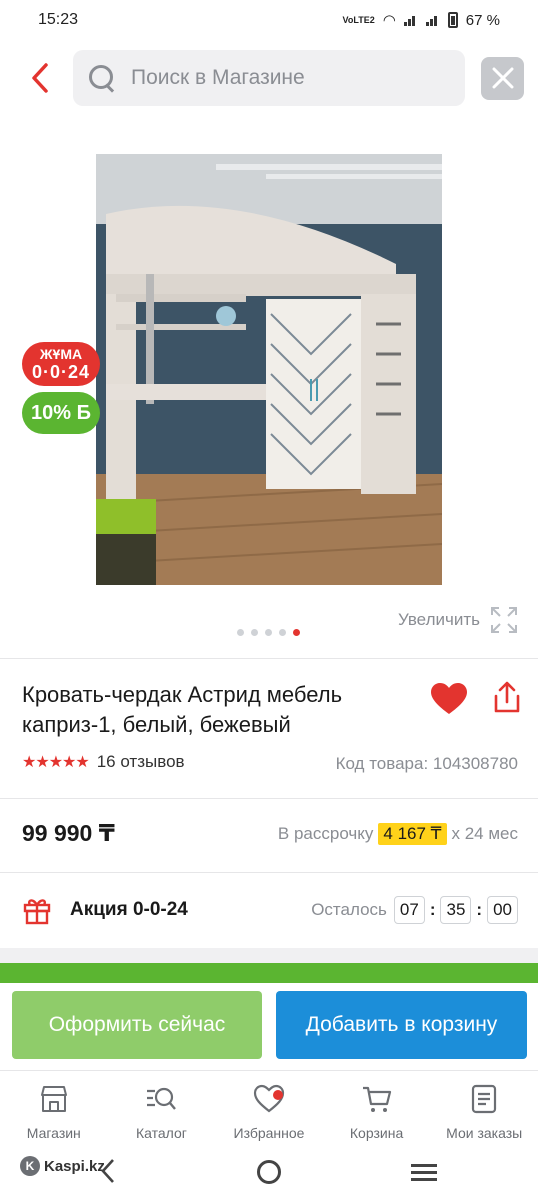  Describe the element at coordinates (61, 413) in the screenshot. I see `bonus-badge: 10% Б` at that location.